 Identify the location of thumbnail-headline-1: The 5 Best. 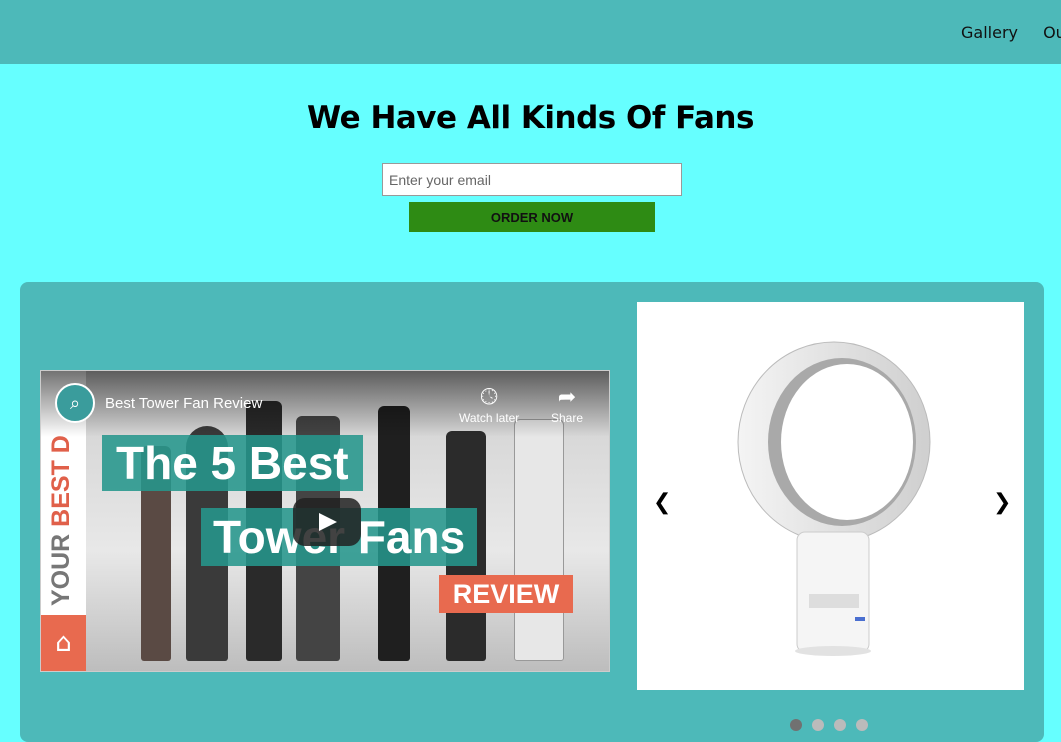
(232, 463).